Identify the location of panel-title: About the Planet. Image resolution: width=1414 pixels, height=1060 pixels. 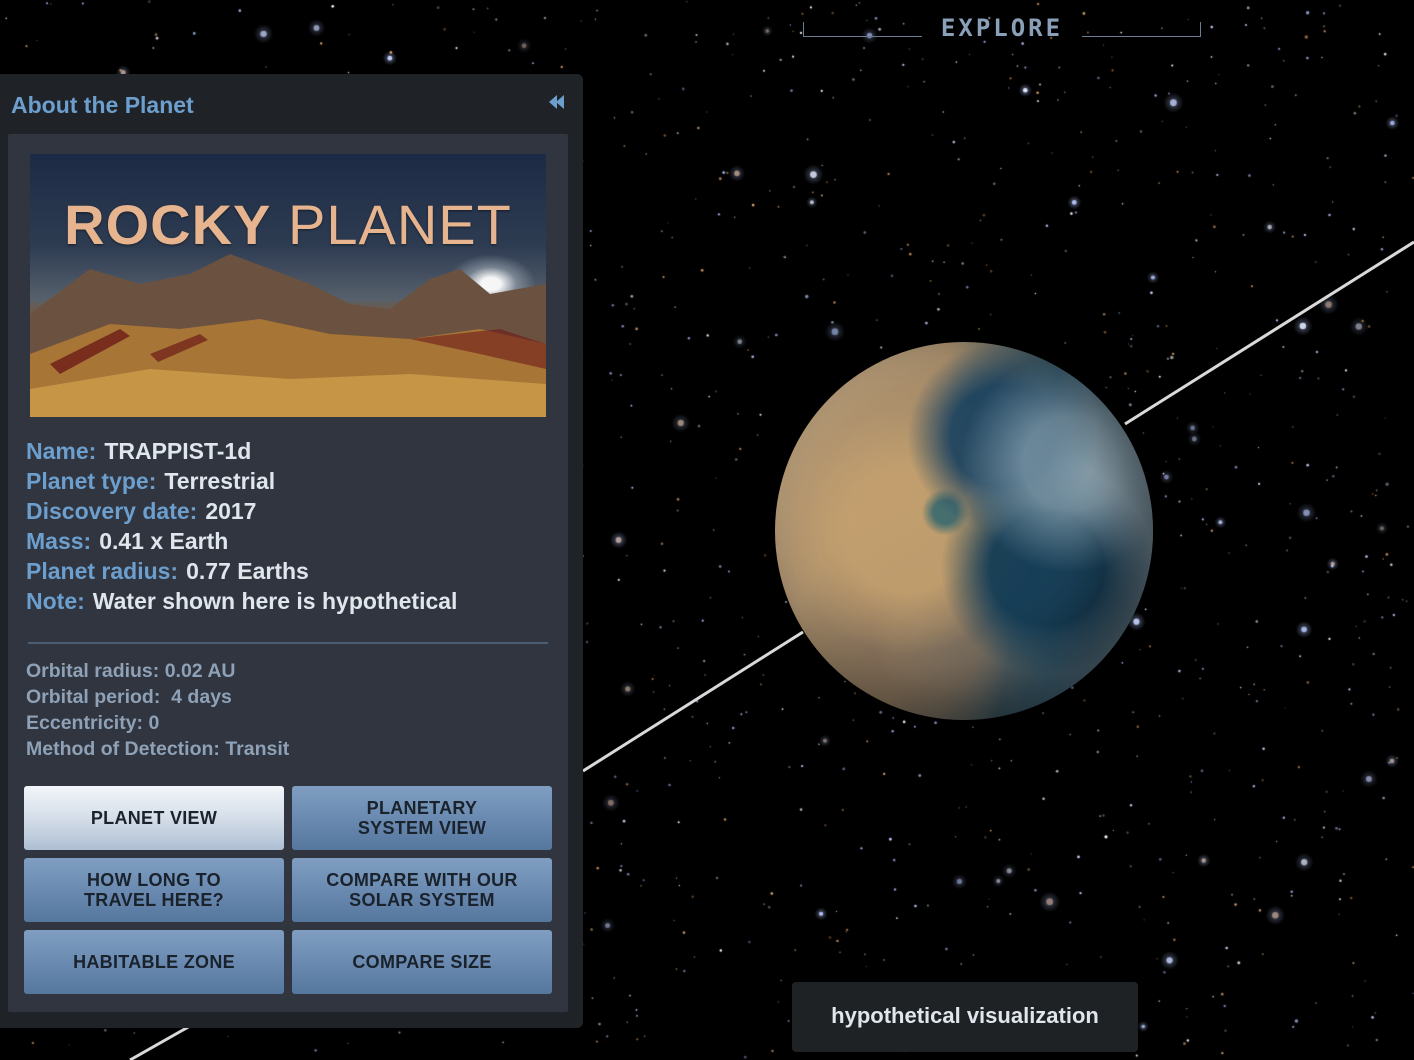
(102, 105).